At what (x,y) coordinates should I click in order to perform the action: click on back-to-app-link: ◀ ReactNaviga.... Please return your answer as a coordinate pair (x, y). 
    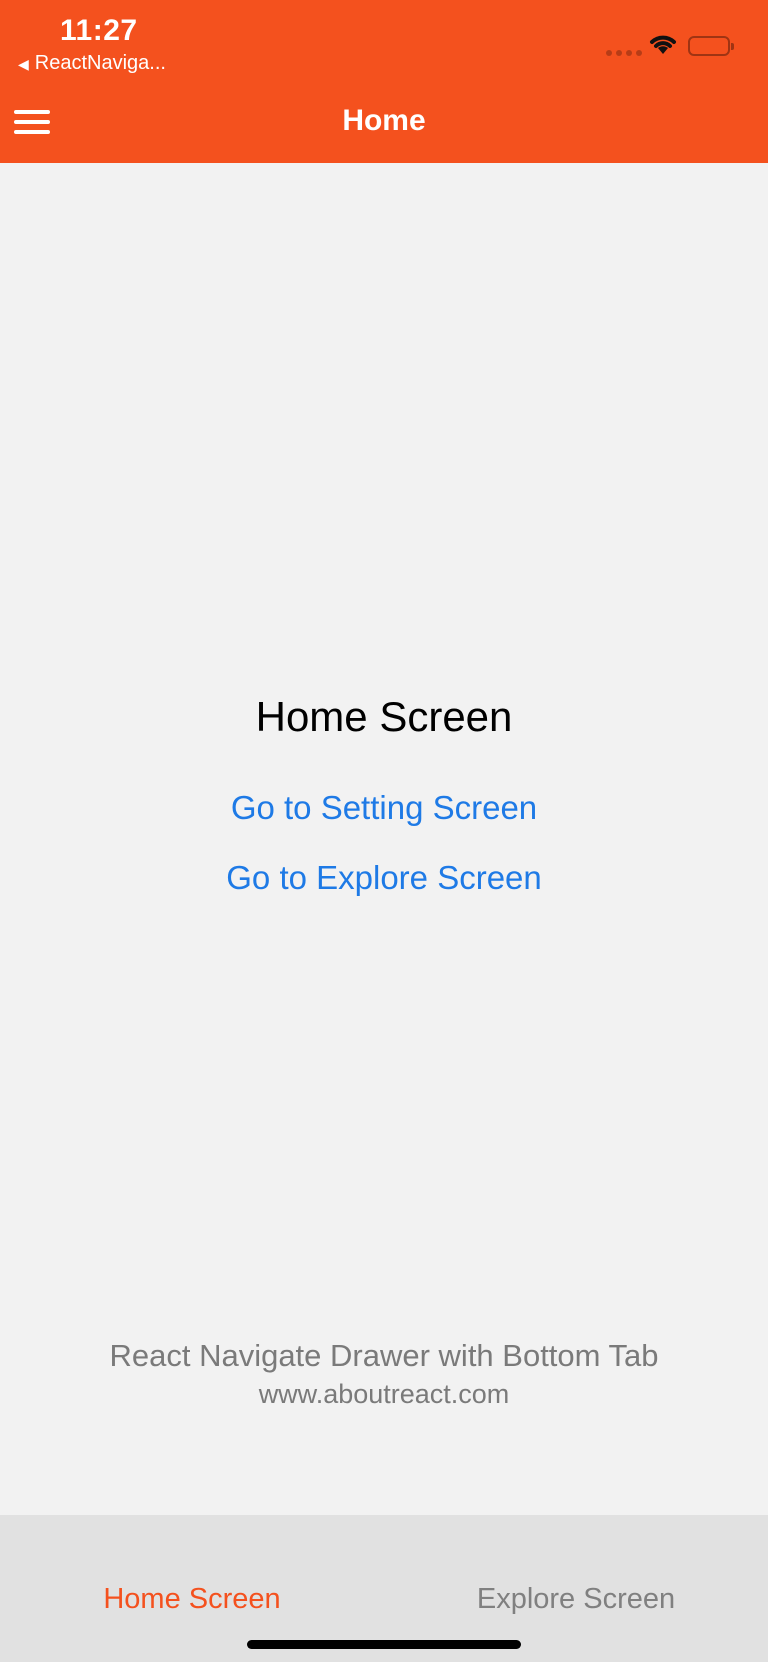
    Looking at the image, I should click on (92, 63).